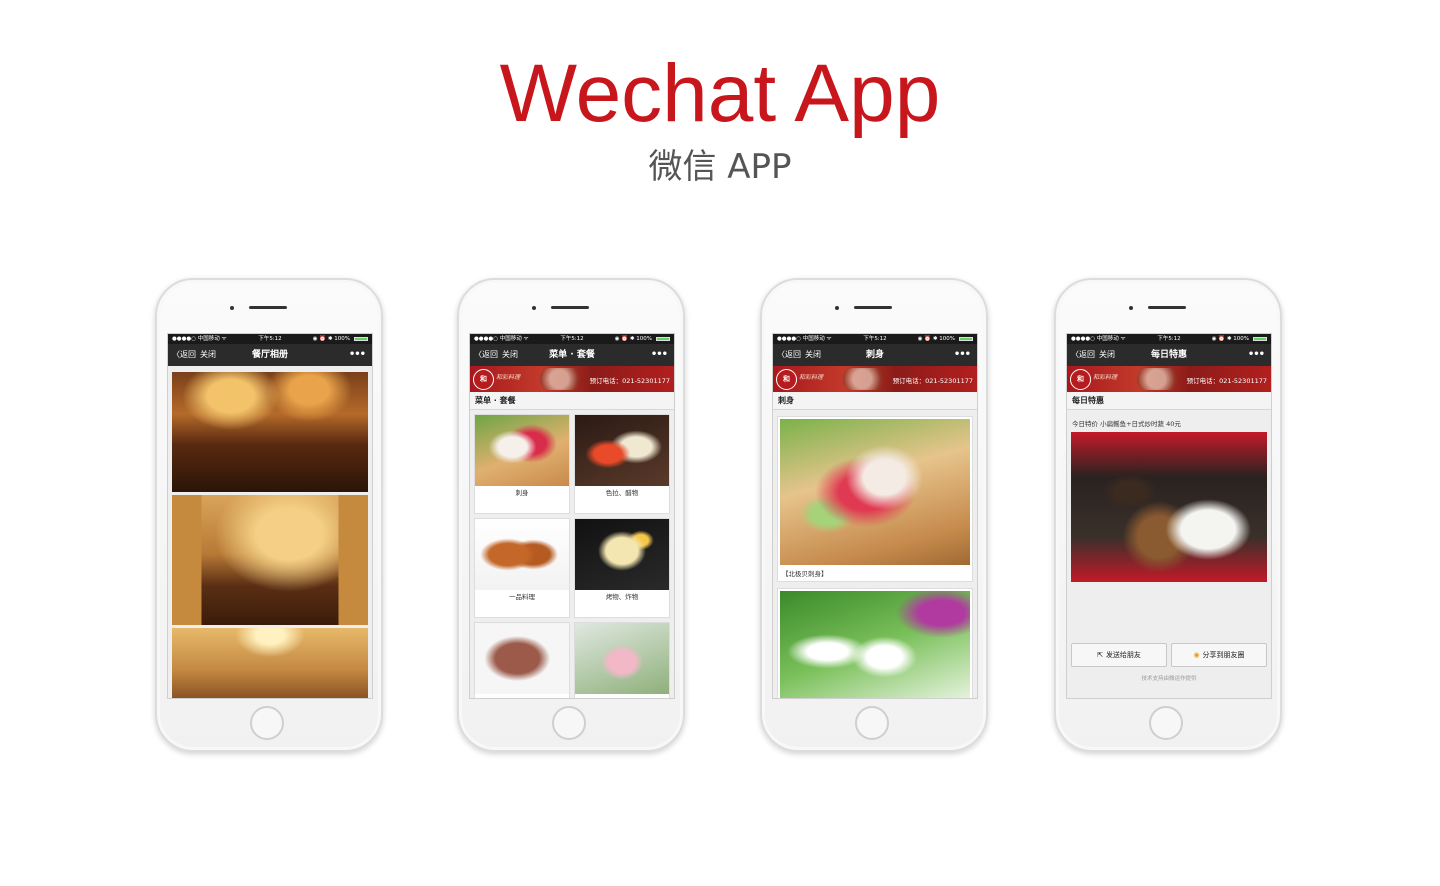 This screenshot has height=886, width=1440. Describe the element at coordinates (1123, 655) in the screenshot. I see `send-to-friend-label: 发送给朋友` at that location.